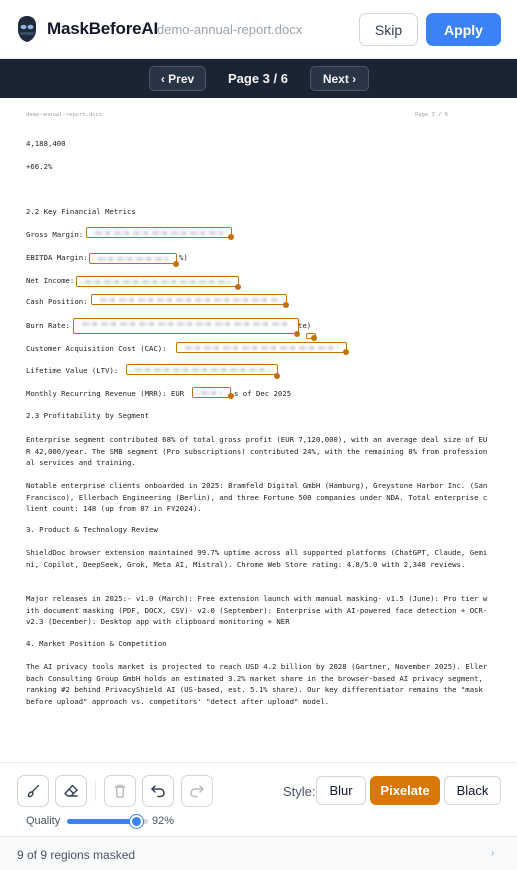 This screenshot has width=517, height=870. Describe the element at coordinates (263, 393) in the screenshot. I see `metric-suffix: s of Dec 2025` at that location.